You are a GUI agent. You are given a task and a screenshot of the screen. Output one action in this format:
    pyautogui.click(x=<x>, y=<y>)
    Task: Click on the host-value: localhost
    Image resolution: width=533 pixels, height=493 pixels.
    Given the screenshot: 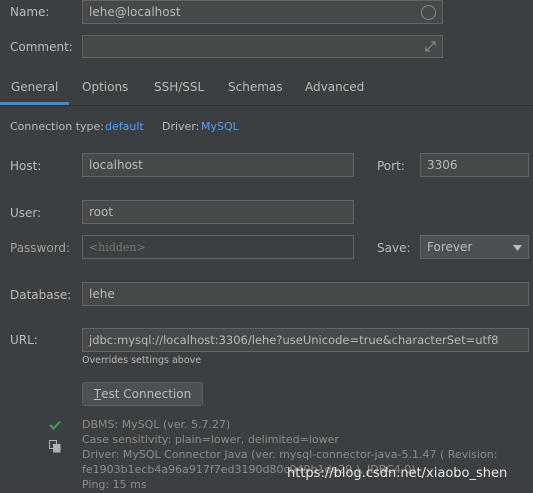 What is the action you would take?
    pyautogui.click(x=116, y=165)
    